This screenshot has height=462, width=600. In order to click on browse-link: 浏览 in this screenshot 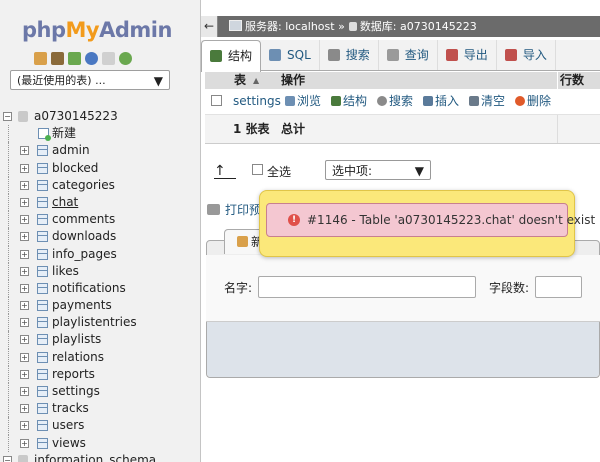, I will do `click(303, 101)`.